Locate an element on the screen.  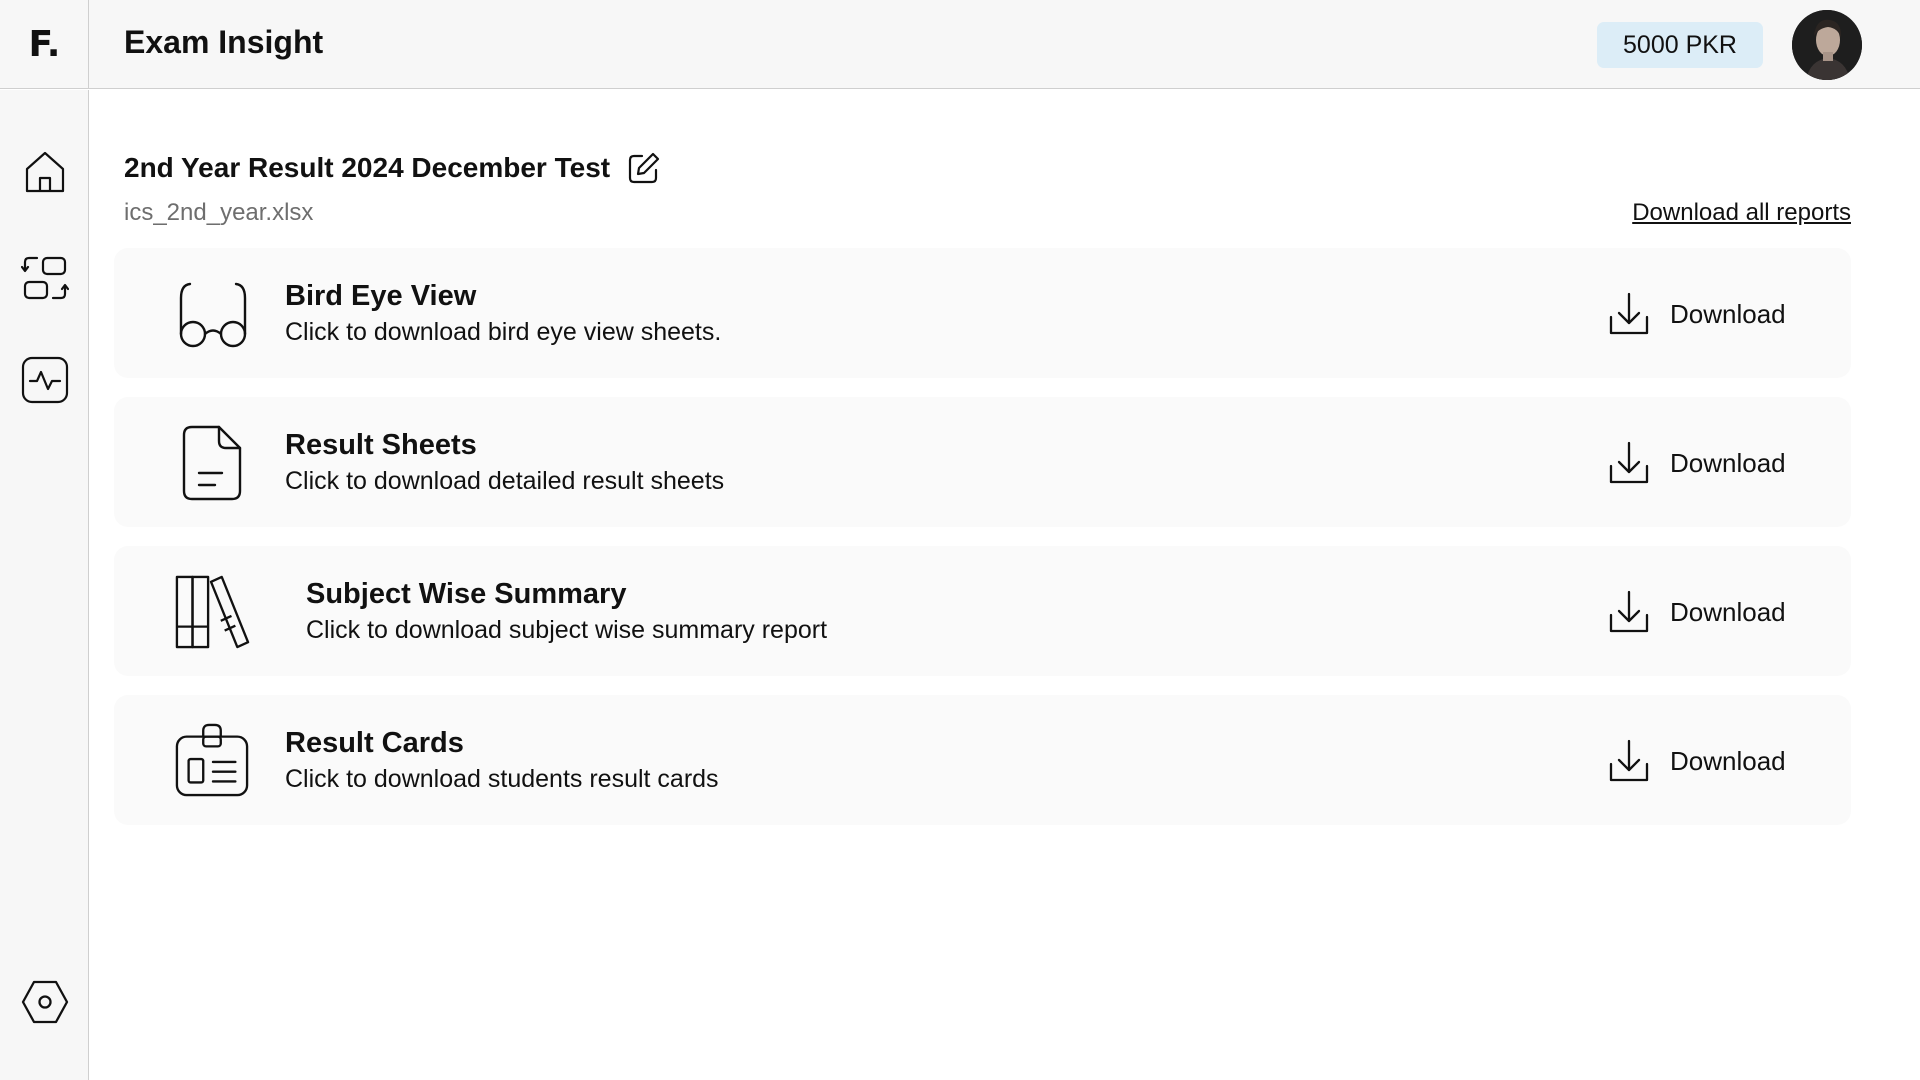
books-icon is located at coordinates (212, 612).